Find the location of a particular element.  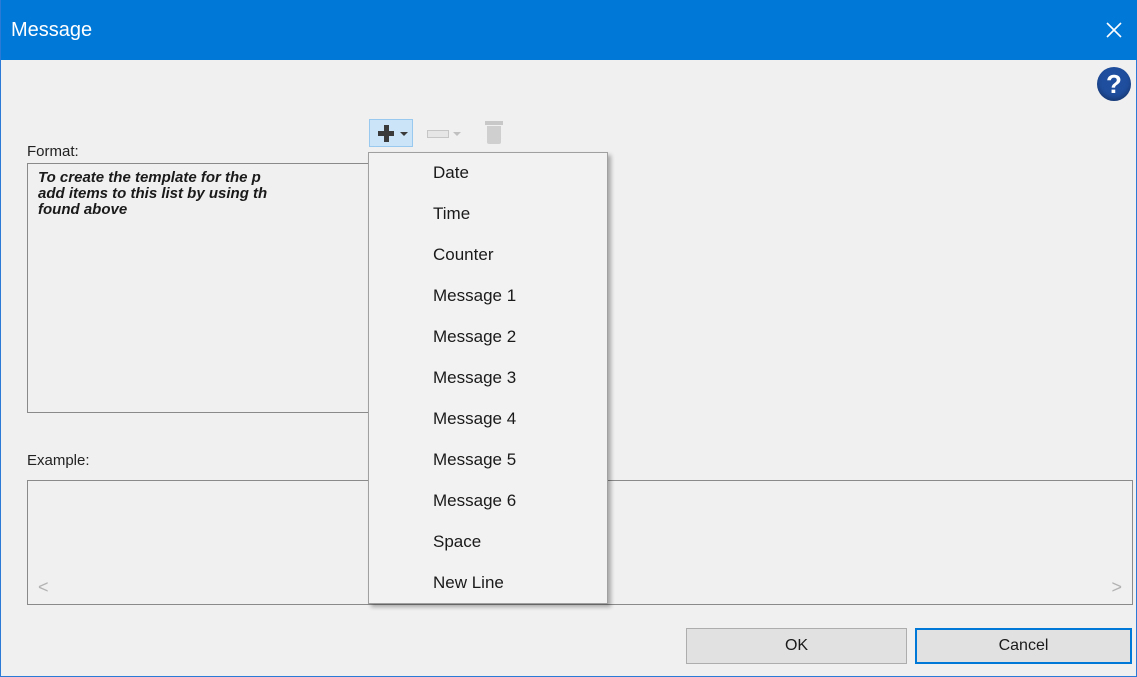

menu-item-date: Date is located at coordinates (451, 173).